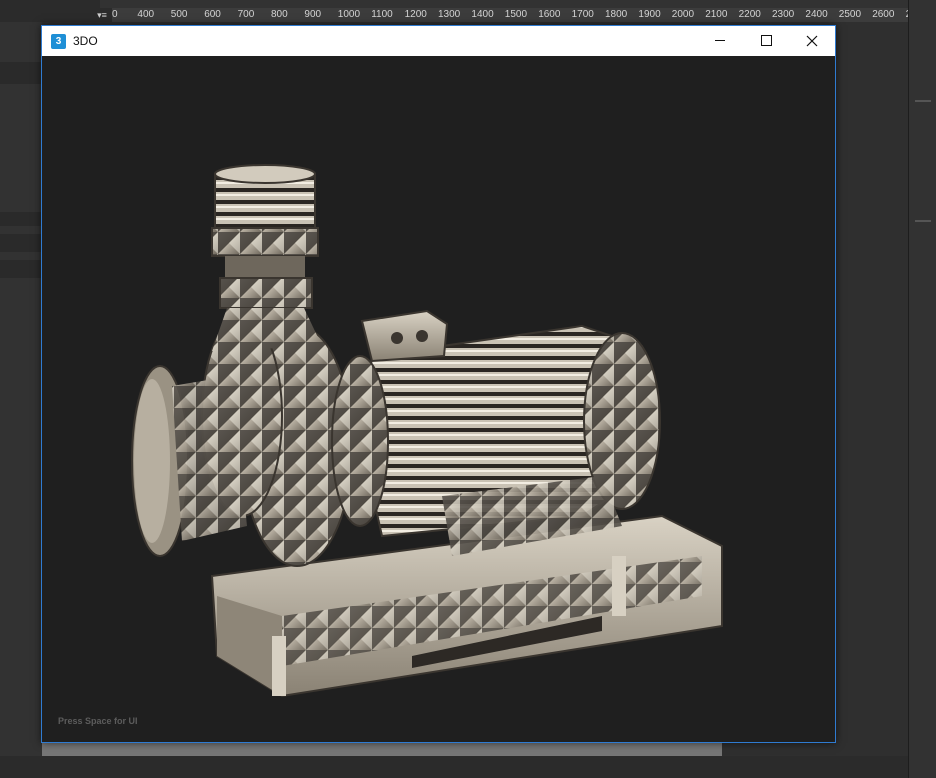 The height and width of the screenshot is (778, 936). I want to click on maximize-icon, so click(766, 40).